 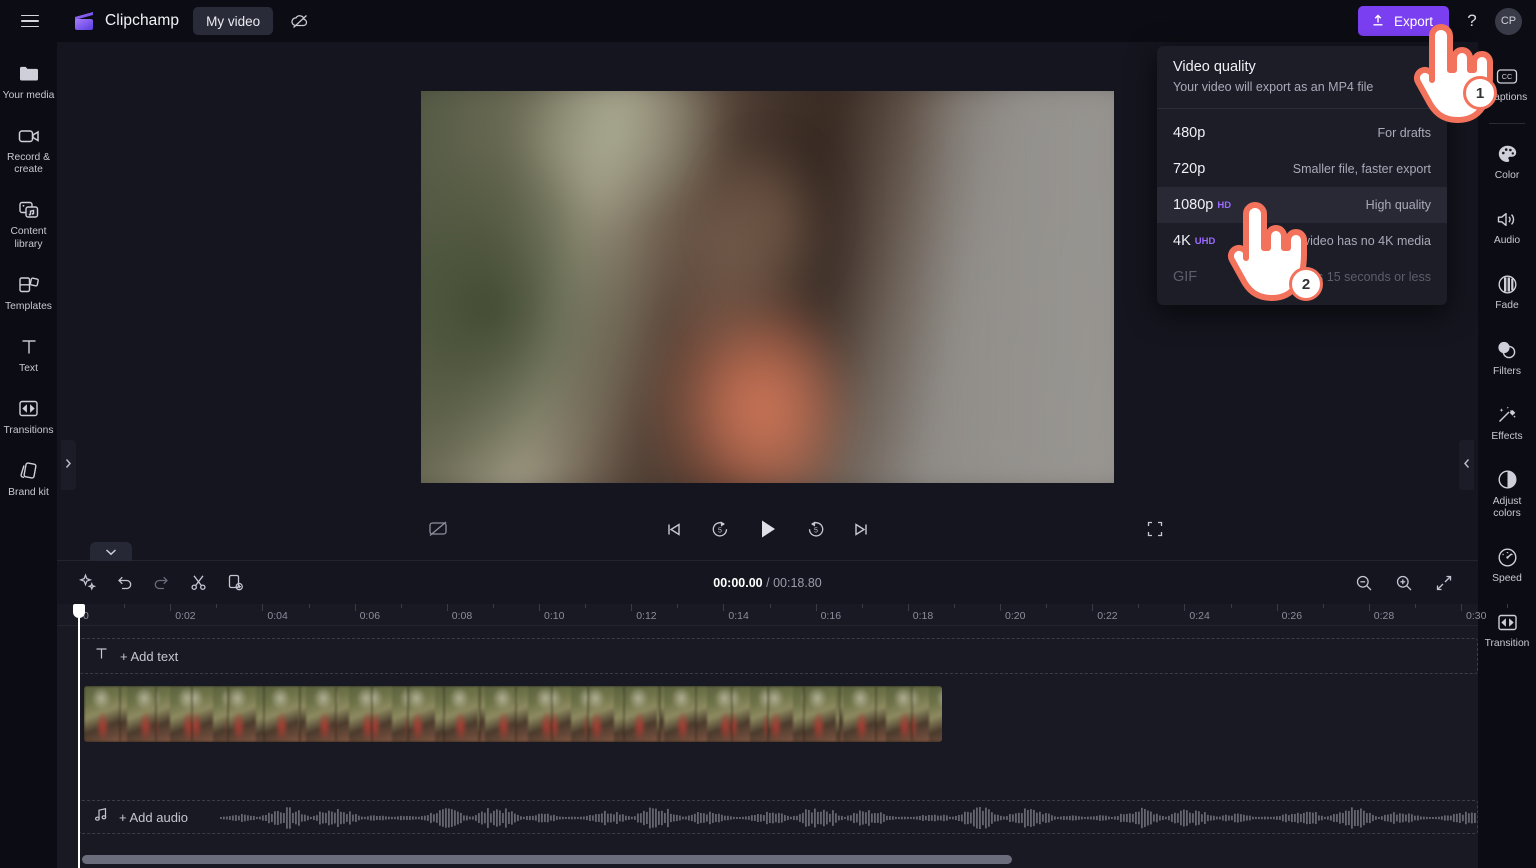 What do you see at coordinates (68, 465) in the screenshot?
I see `left-panel-collapse-button` at bounding box center [68, 465].